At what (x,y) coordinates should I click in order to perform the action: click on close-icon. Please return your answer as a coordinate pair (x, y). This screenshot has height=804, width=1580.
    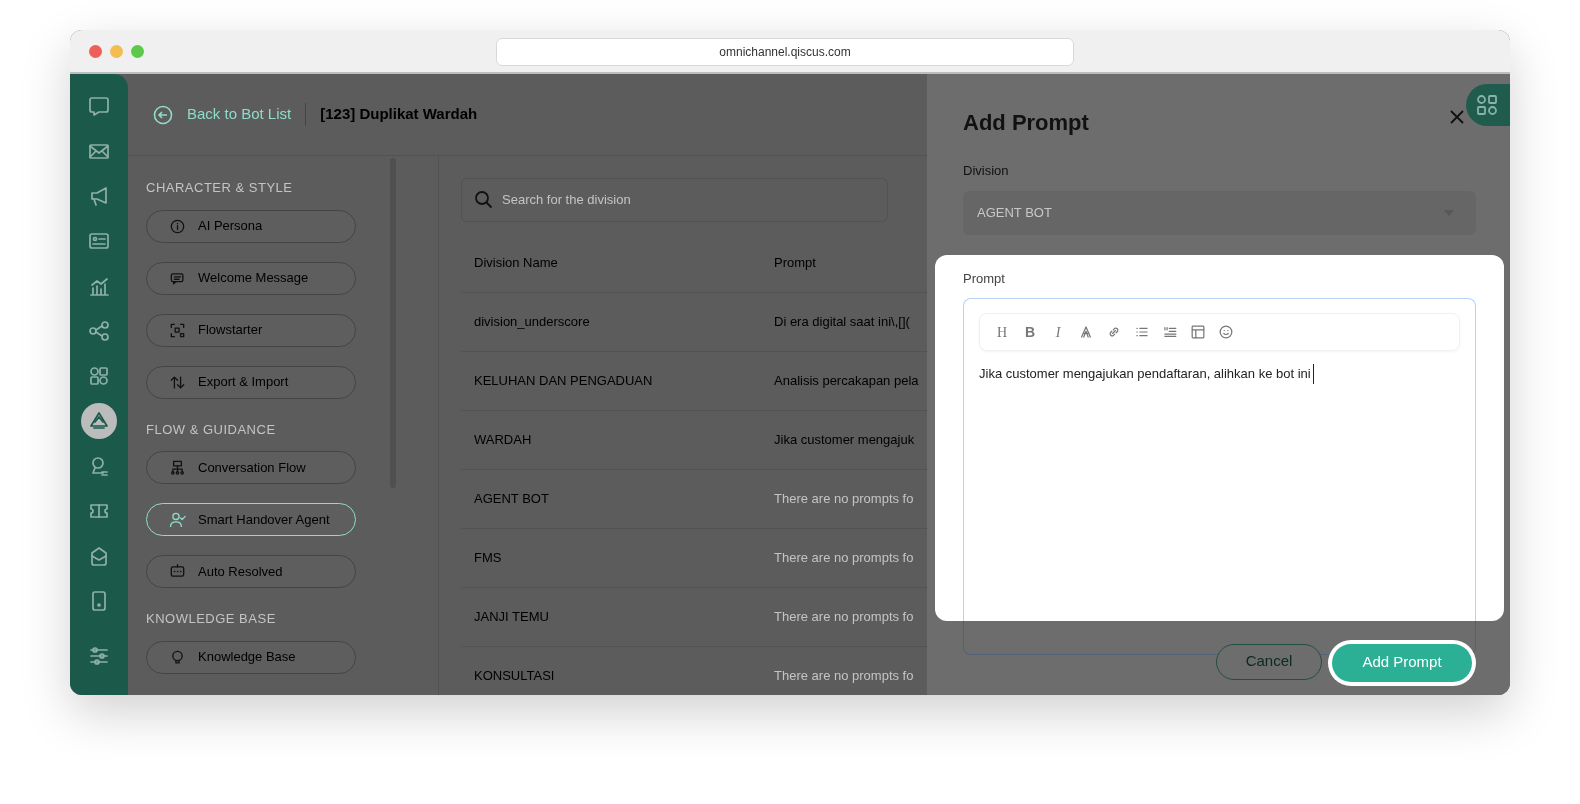
    Looking at the image, I should click on (1457, 117).